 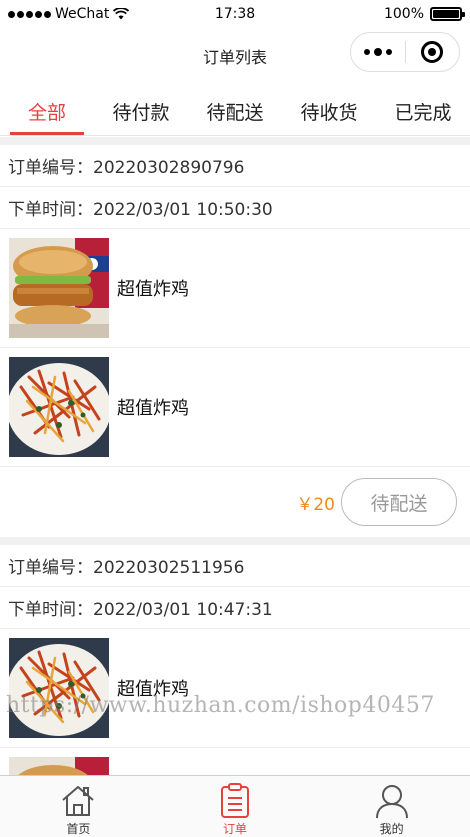 I want to click on status-bar: WeChat 17:38 100%, so click(x=235, y=15).